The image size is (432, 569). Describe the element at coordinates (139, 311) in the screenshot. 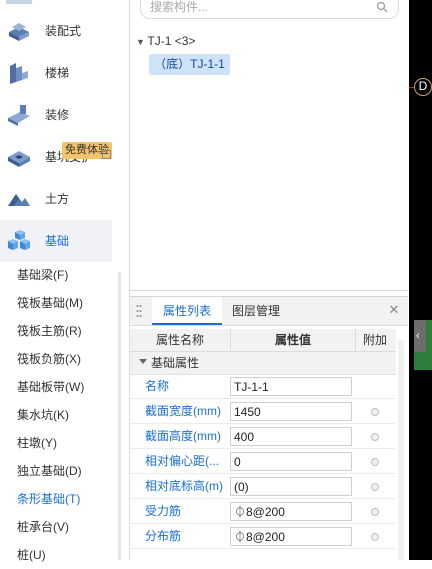

I see `drag-handle-icon` at that location.